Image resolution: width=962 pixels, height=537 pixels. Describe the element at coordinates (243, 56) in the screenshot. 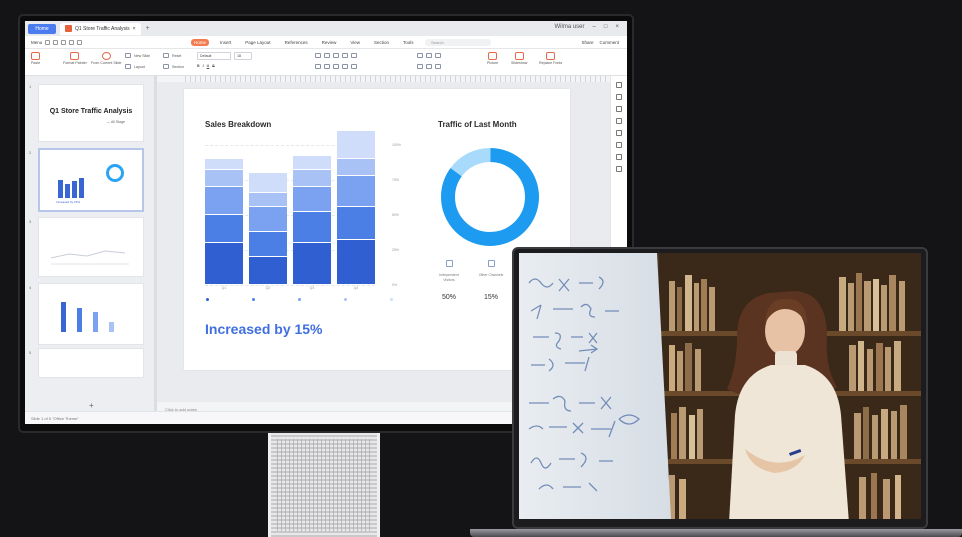

I see `font-size-select: 18` at that location.